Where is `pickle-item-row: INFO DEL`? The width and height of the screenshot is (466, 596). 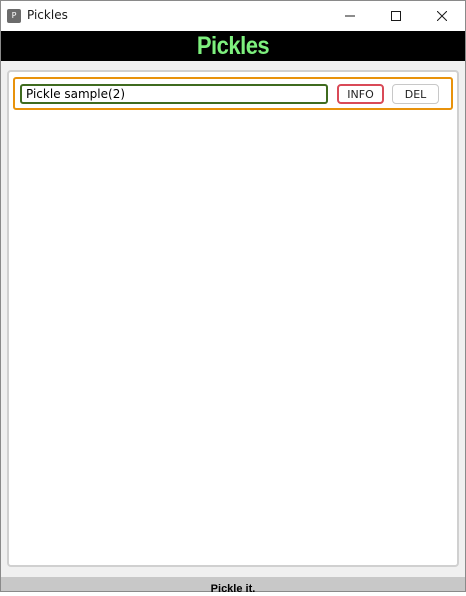
pickle-item-row: INFO DEL is located at coordinates (233, 93).